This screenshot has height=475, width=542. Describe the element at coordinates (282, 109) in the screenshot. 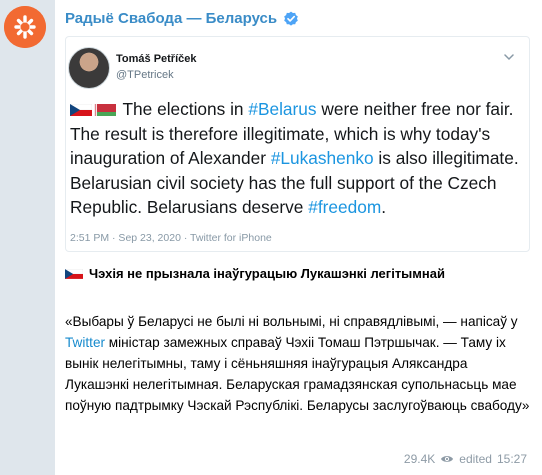

I see `hashtag-belarus: #Belarus` at that location.